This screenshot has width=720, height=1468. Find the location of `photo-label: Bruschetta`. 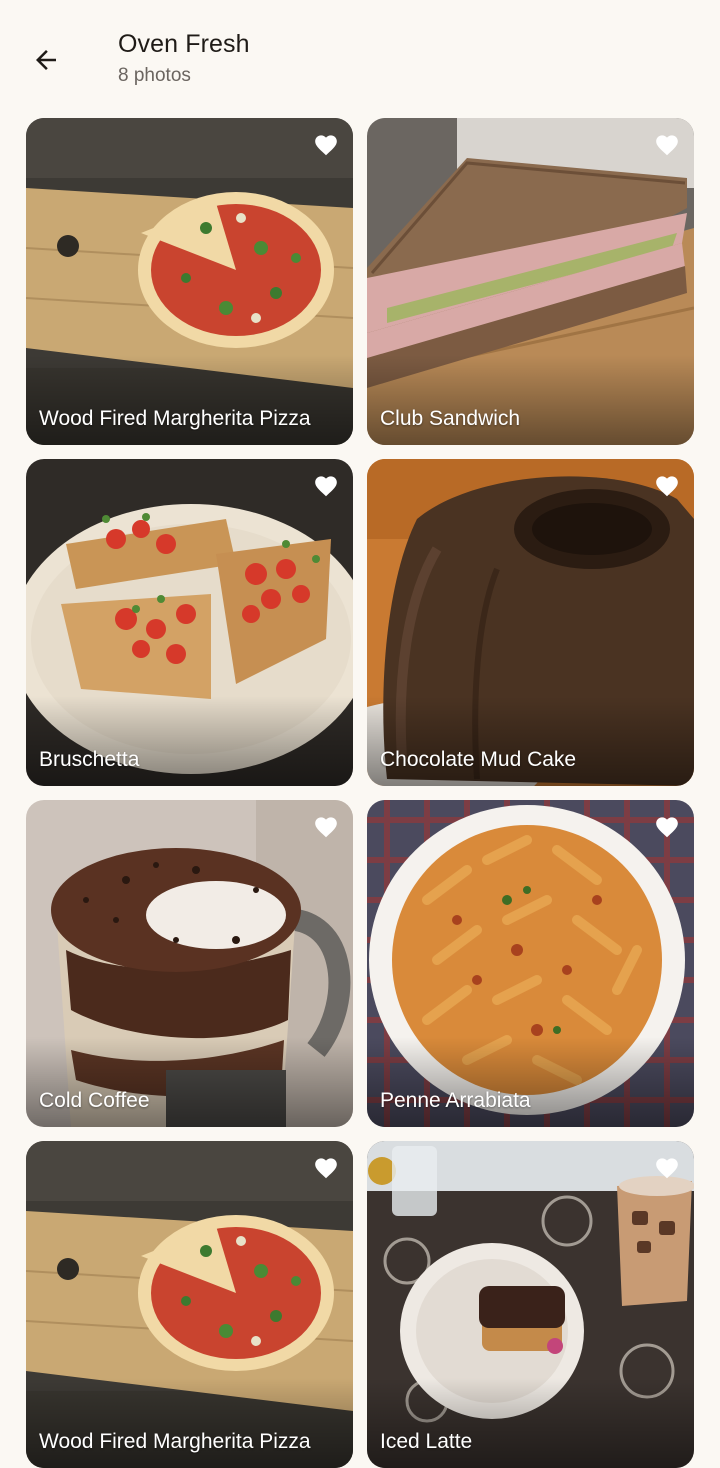

photo-label: Bruschetta is located at coordinates (89, 759).